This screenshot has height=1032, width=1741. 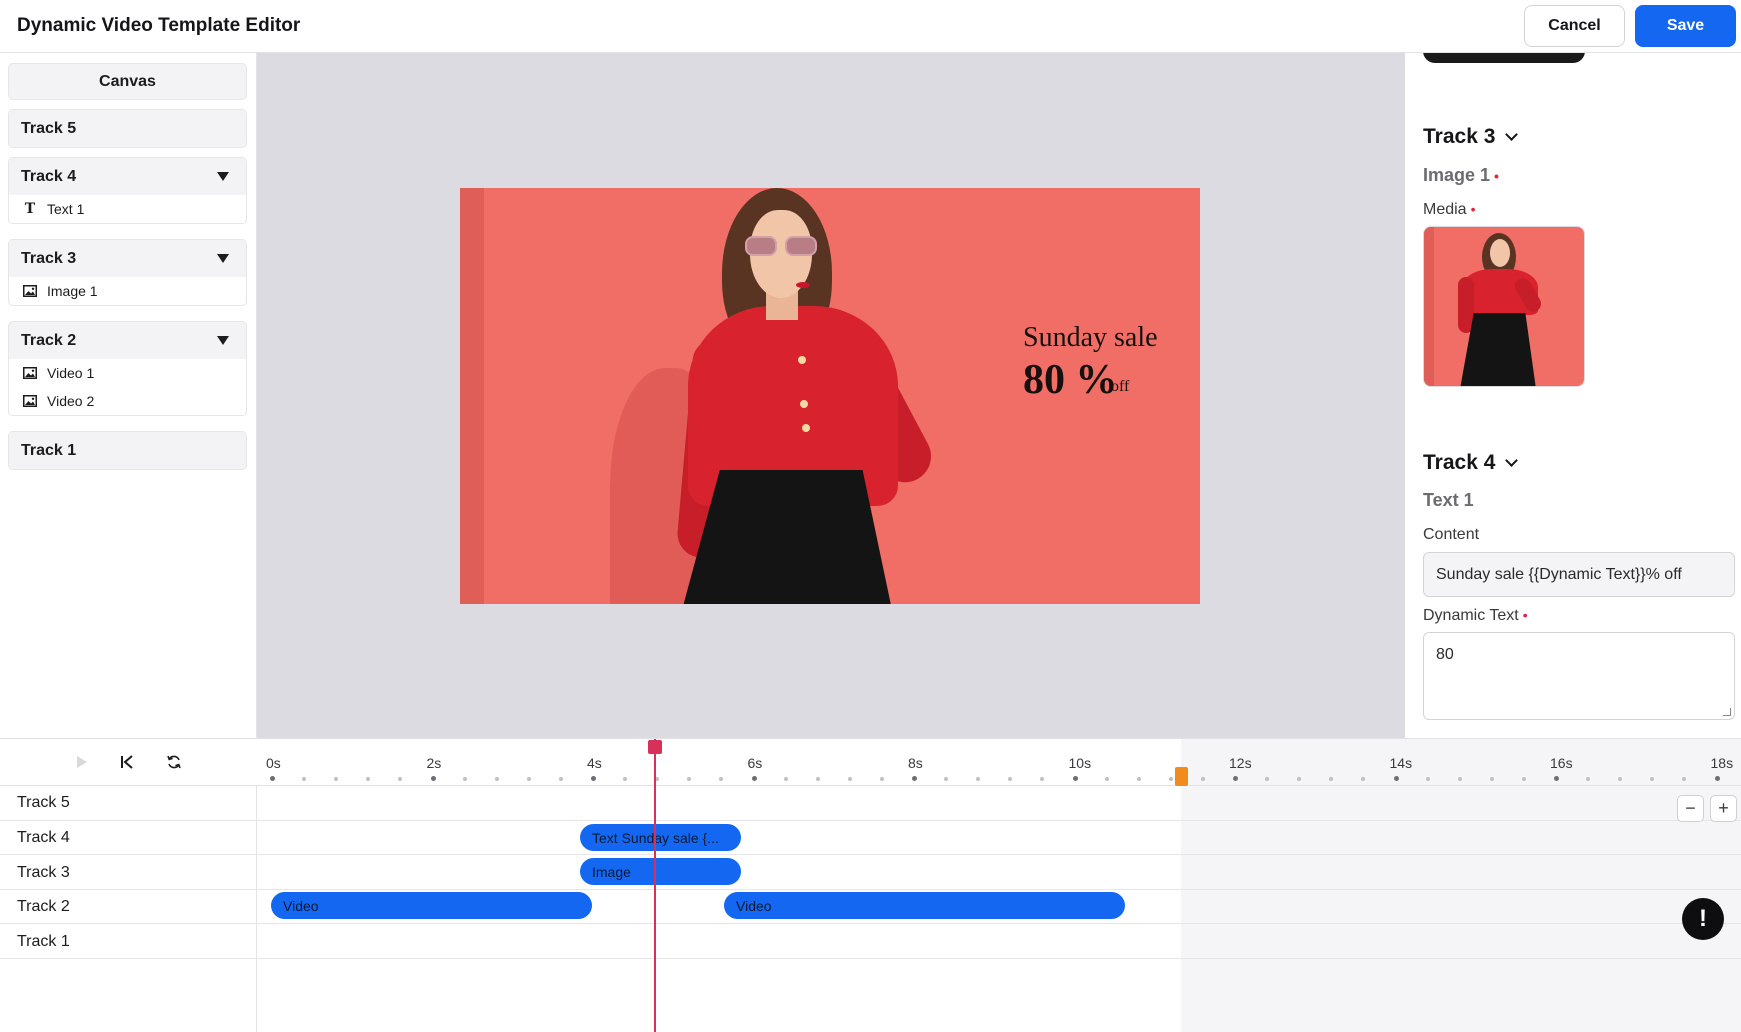 What do you see at coordinates (66, 209) in the screenshot?
I see `sidebar-item-label: Text 1` at bounding box center [66, 209].